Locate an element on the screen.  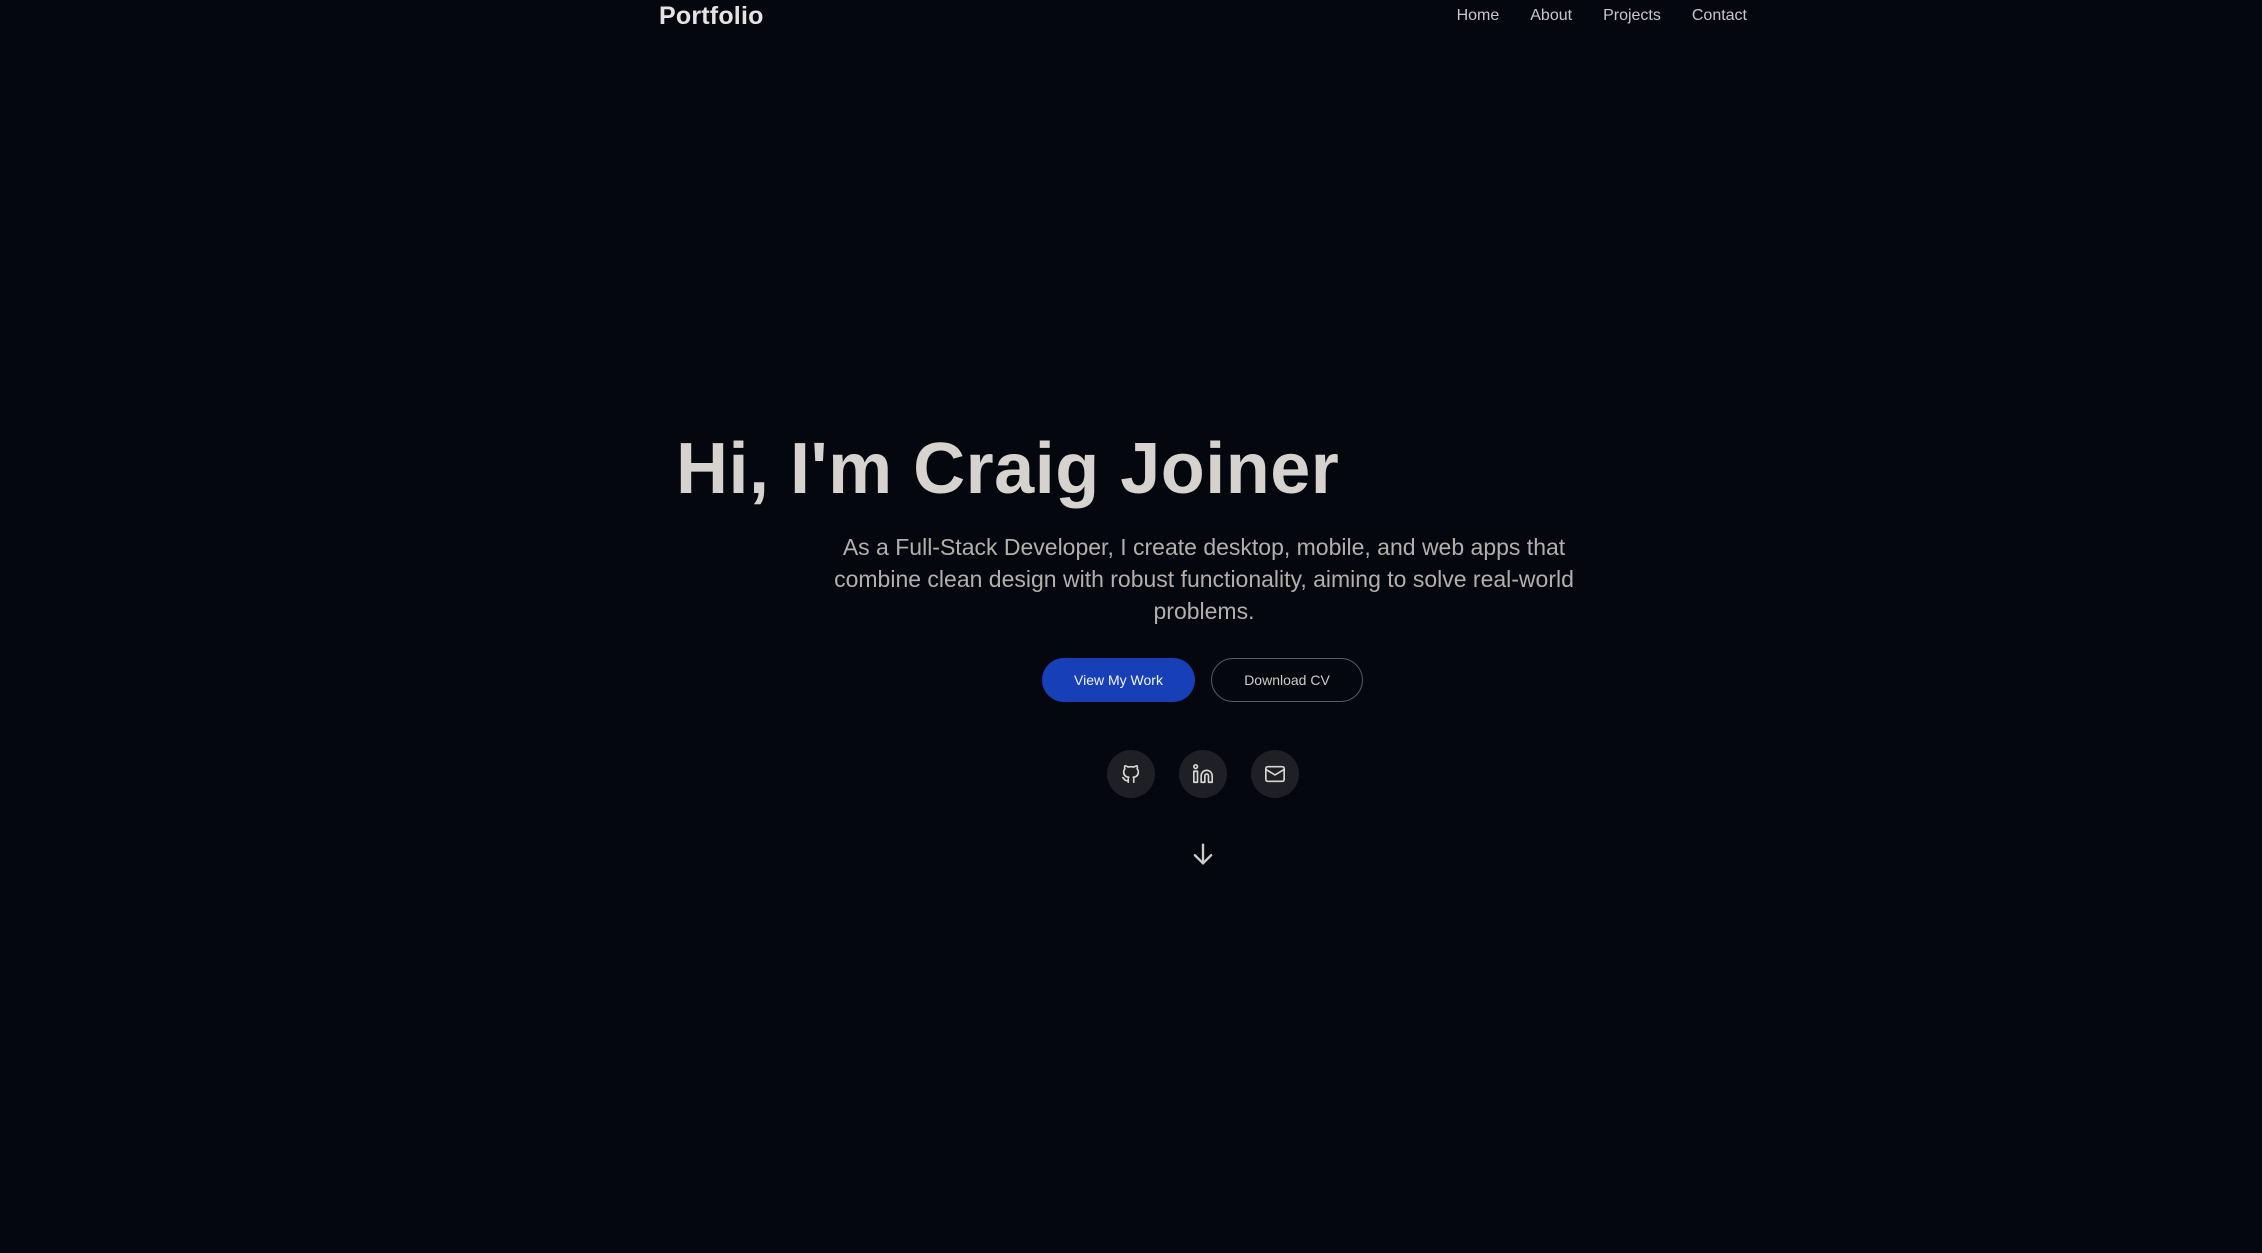
arrow-down-icon is located at coordinates (1203, 854).